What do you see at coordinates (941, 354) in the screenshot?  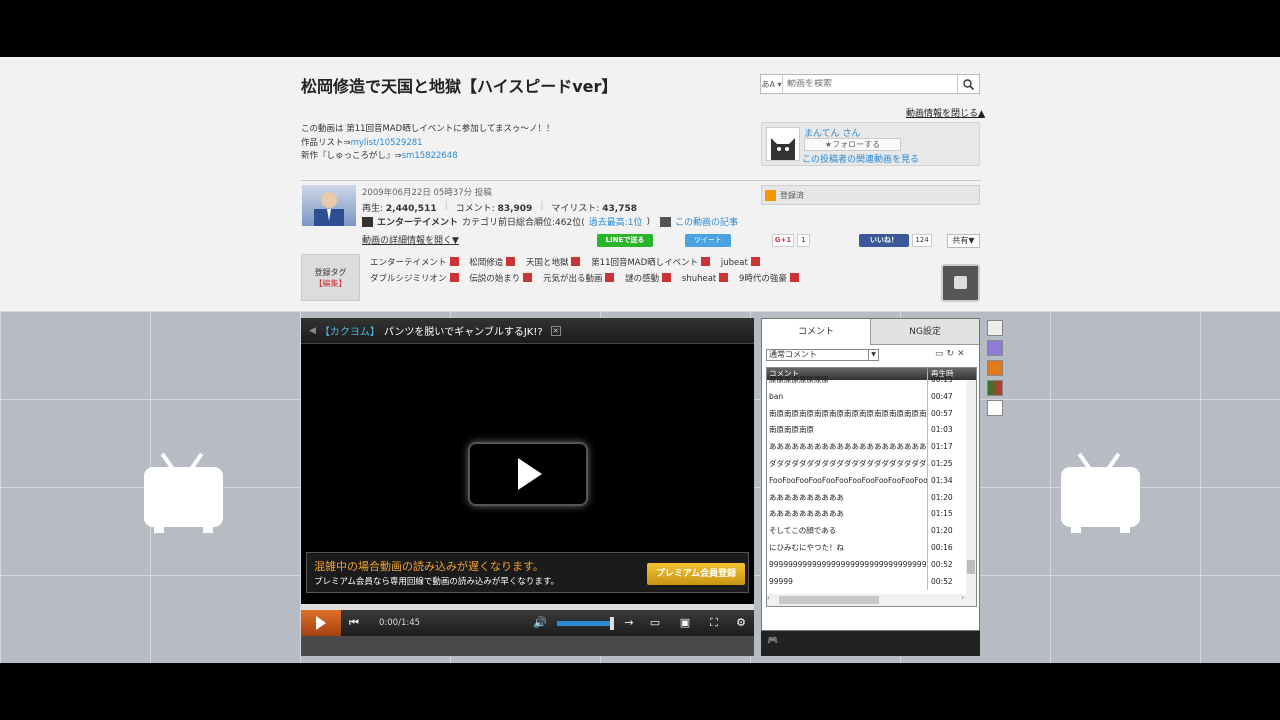 I see `window-icon: ▭` at bounding box center [941, 354].